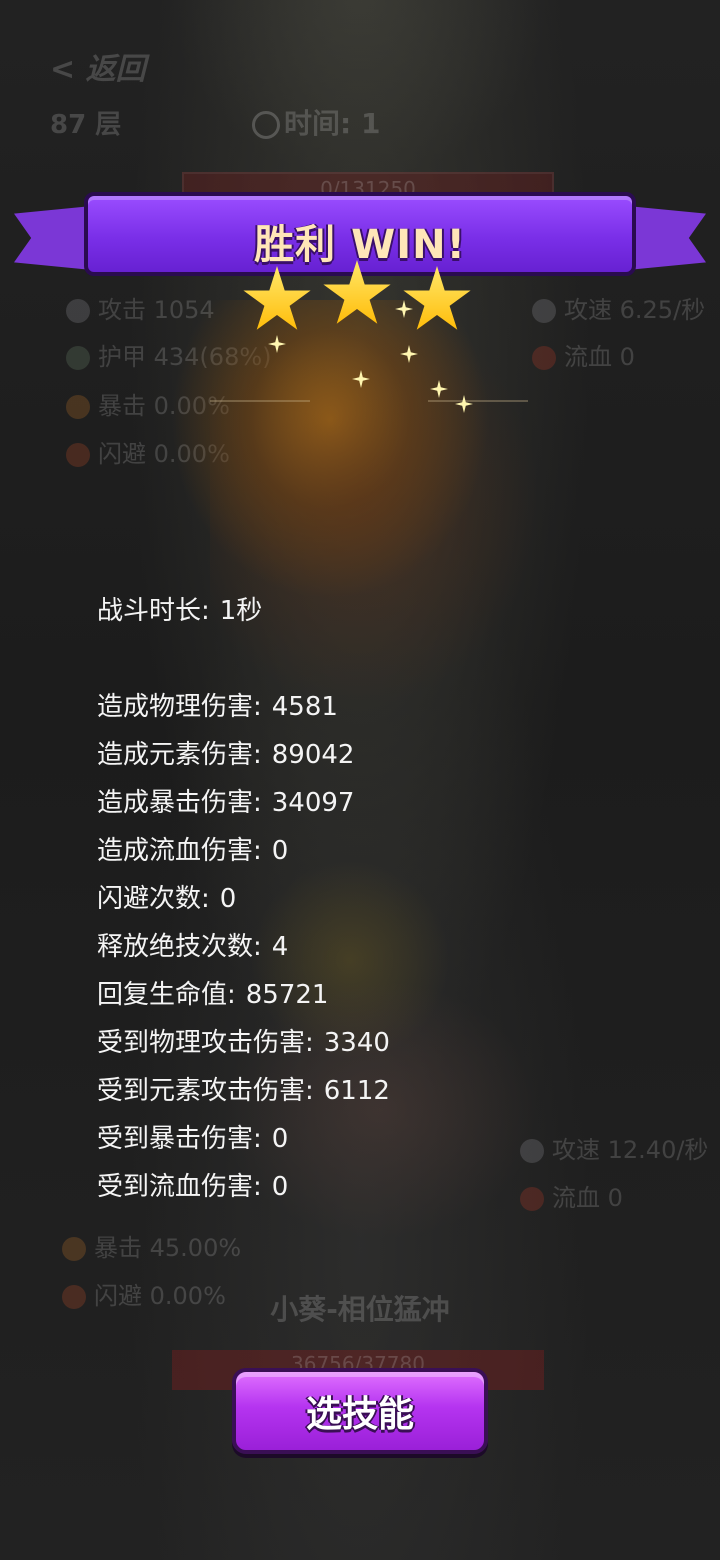 The height and width of the screenshot is (1560, 720). Describe the element at coordinates (226, 755) in the screenshot. I see `result-row: 造成元素伤害: 89042` at that location.